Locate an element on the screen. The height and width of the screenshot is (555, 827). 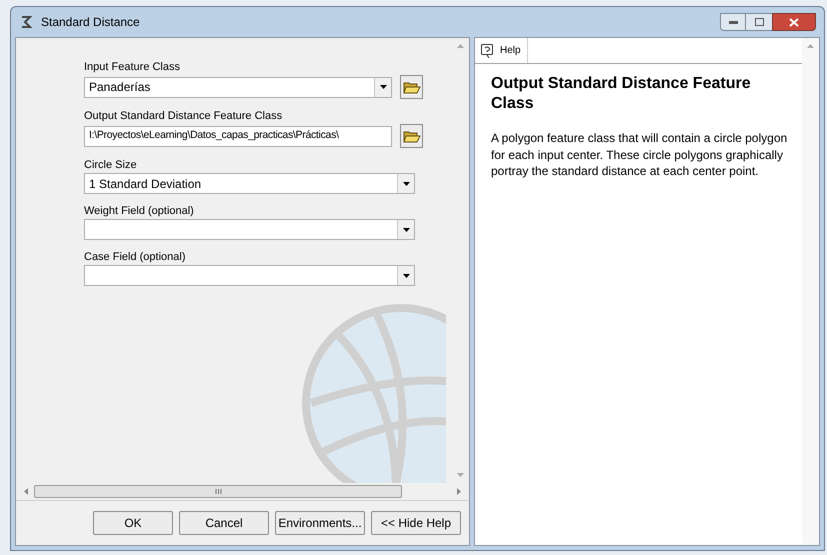
help-tab: Help is located at coordinates (501, 50).